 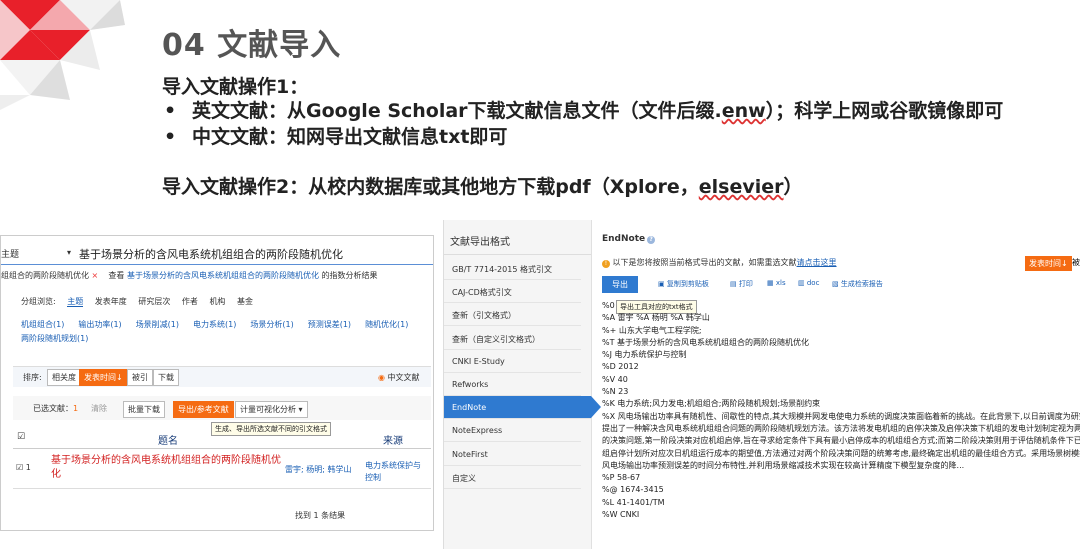 I want to click on facet-chip: 电力系统(1), so click(x=214, y=324).